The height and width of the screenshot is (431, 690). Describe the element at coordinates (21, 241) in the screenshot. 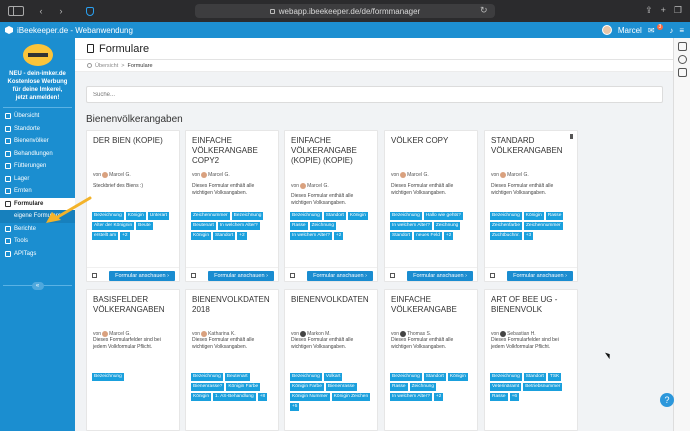

I see `sidebar-item-label: Tools` at that location.